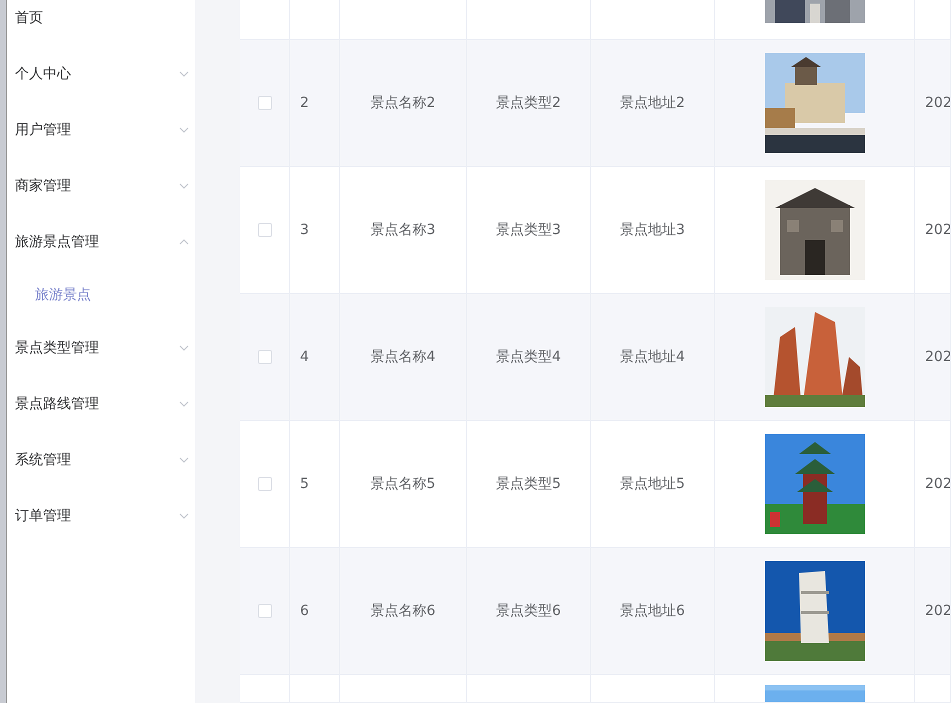 This screenshot has height=703, width=951. I want to click on menu-item: 个人中心, so click(43, 74).